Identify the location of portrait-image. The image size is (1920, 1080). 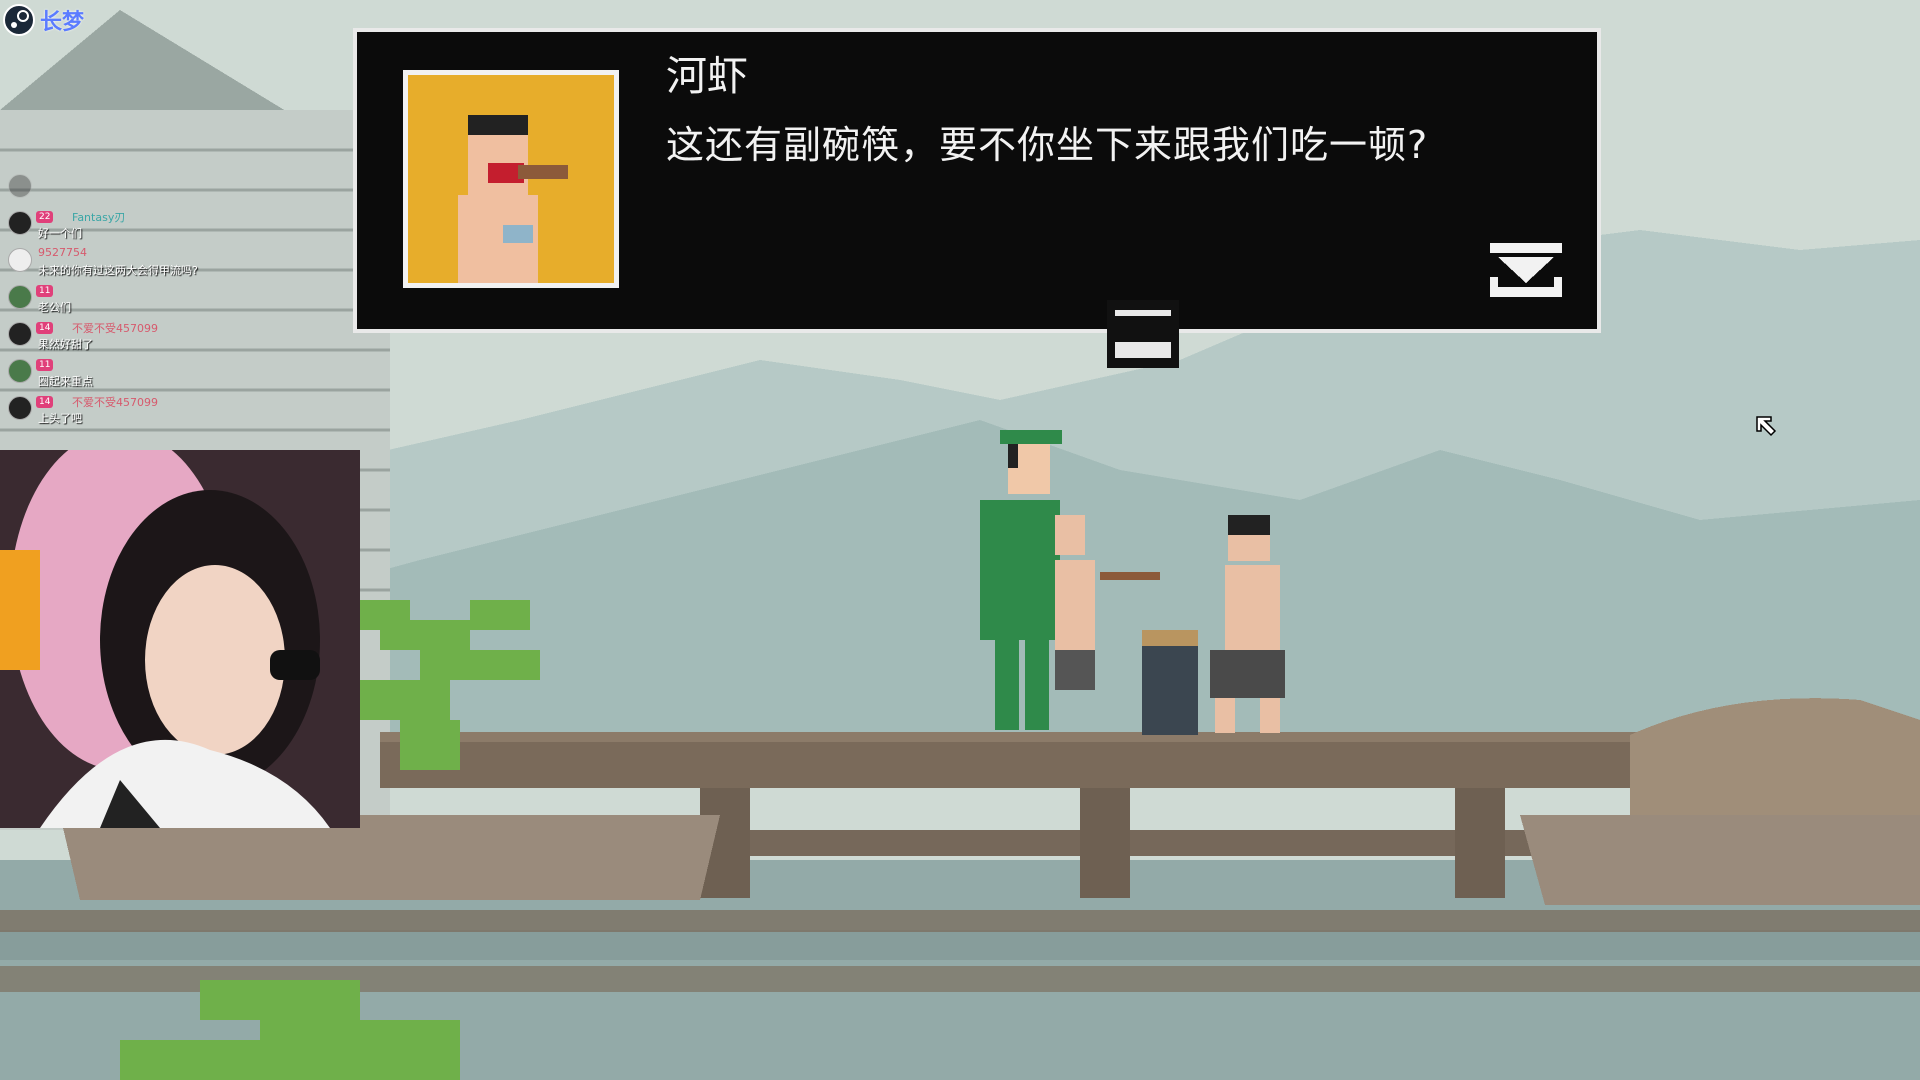
(511, 179).